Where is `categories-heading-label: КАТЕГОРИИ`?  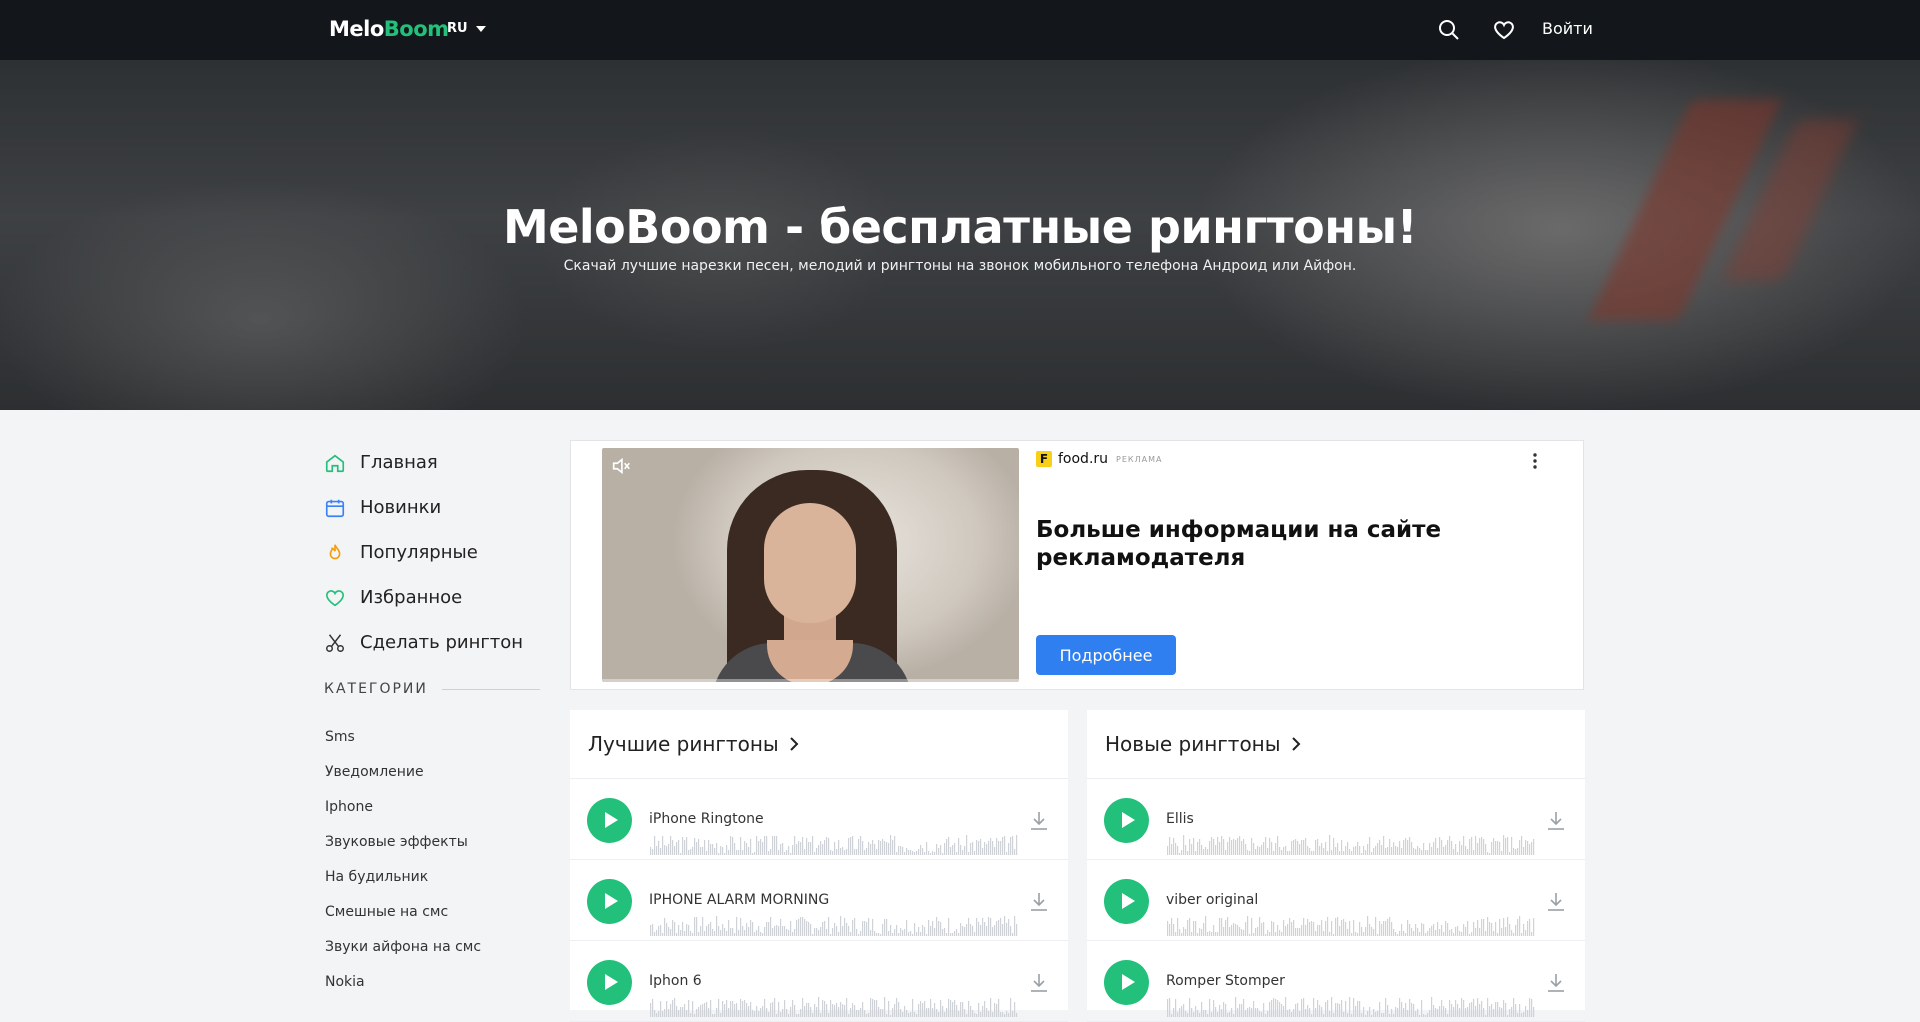 categories-heading-label: КАТЕГОРИИ is located at coordinates (376, 689).